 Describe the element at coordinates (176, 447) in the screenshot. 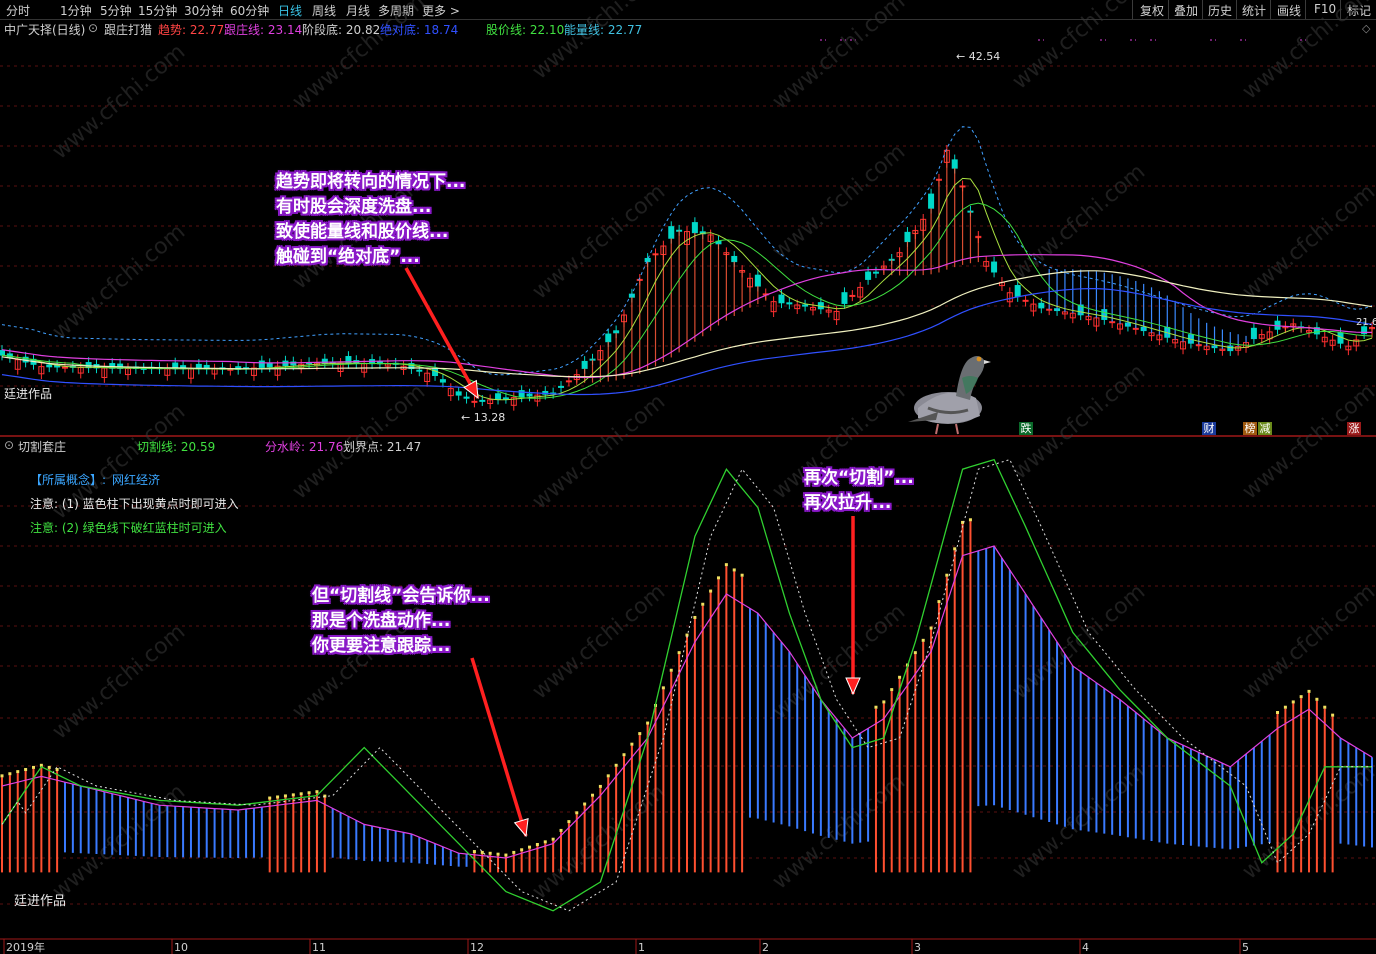

I see `sub-indicator-0: 切割线: 20.59` at that location.